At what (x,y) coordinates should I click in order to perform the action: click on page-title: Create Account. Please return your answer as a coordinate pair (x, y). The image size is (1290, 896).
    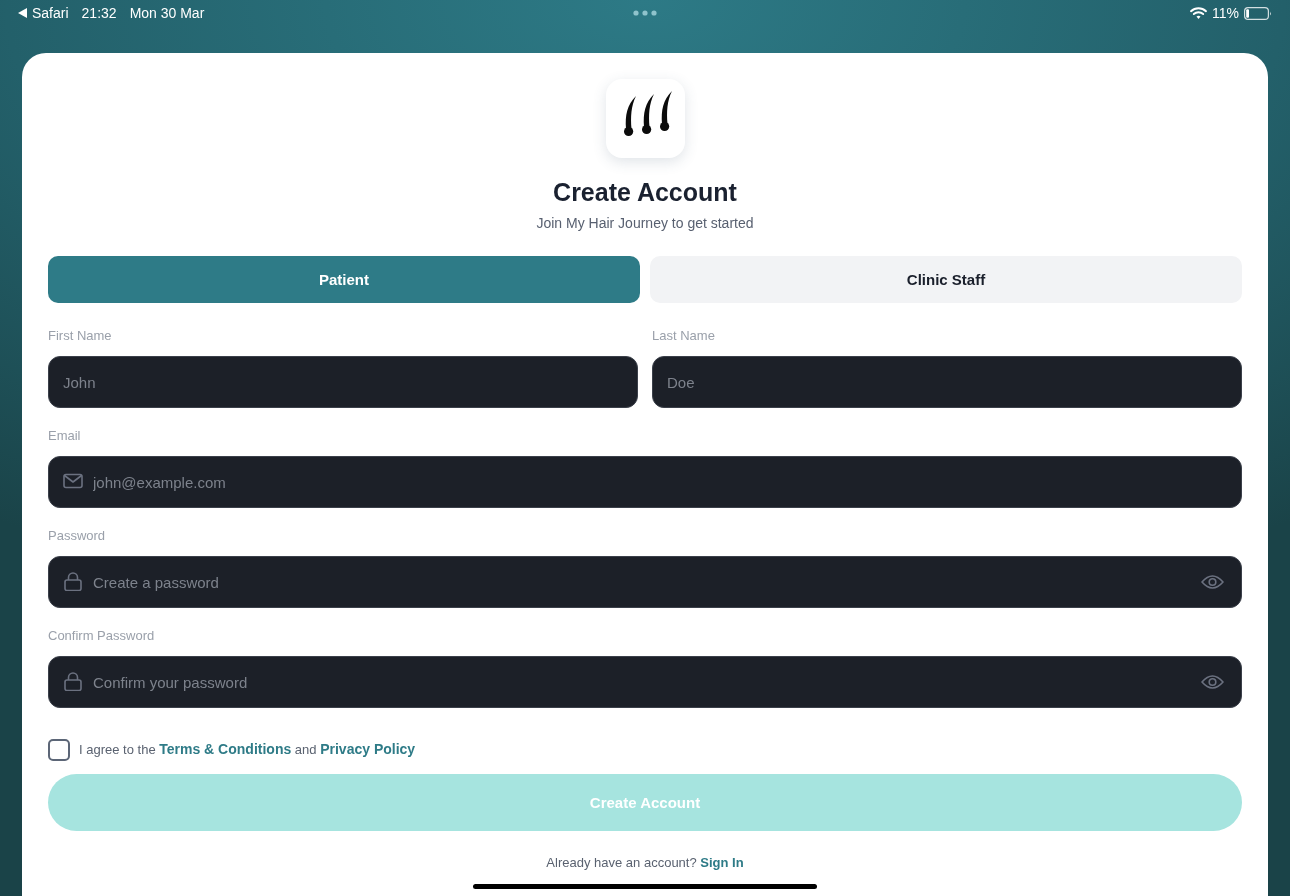
    Looking at the image, I should click on (645, 192).